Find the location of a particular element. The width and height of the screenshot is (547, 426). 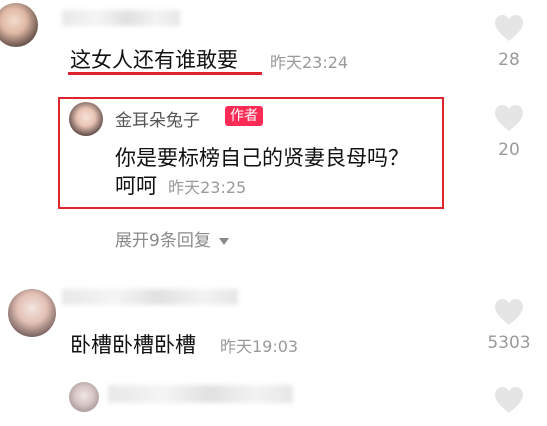

reply-text-line2: 呵呵 is located at coordinates (136, 186).